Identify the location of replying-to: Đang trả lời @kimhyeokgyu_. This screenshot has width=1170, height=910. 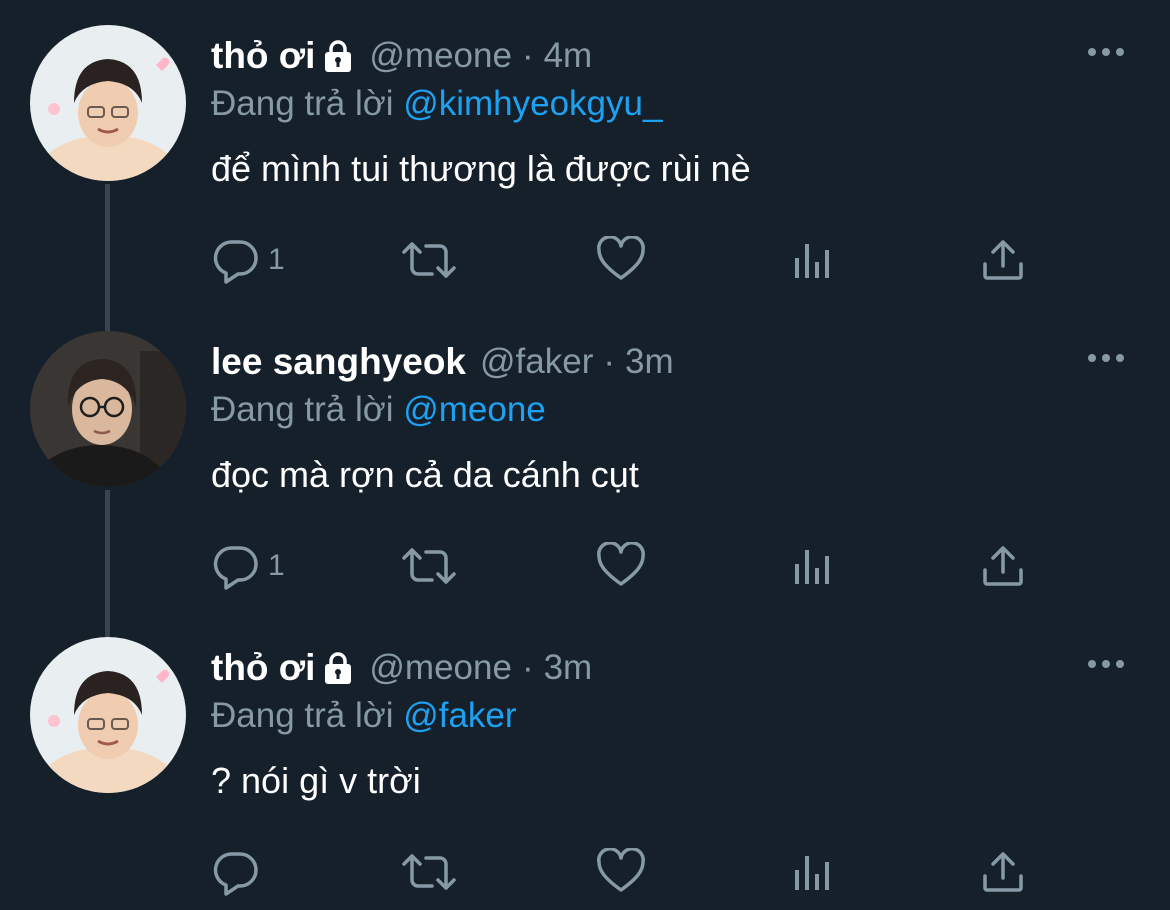
(436, 104).